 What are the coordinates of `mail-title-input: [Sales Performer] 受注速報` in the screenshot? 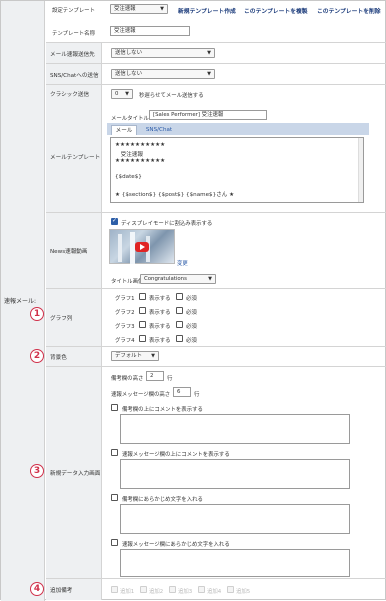 It's located at (208, 115).